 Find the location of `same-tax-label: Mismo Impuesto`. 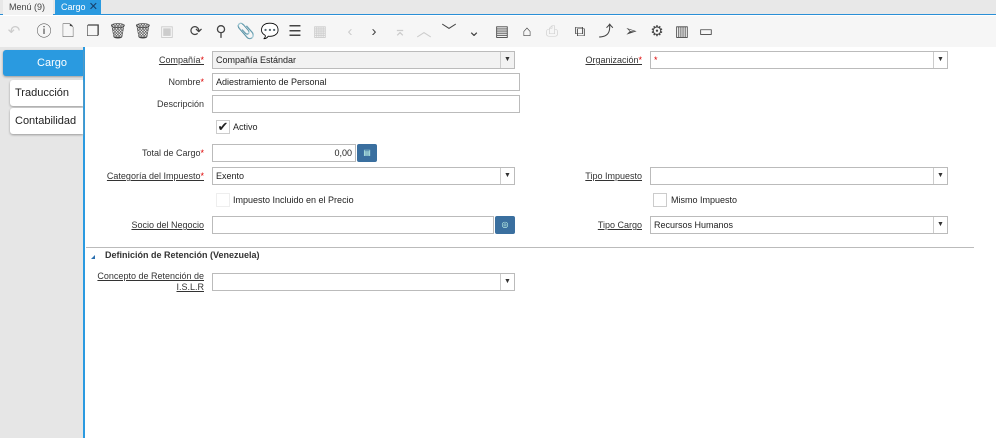

same-tax-label: Mismo Impuesto is located at coordinates (704, 200).